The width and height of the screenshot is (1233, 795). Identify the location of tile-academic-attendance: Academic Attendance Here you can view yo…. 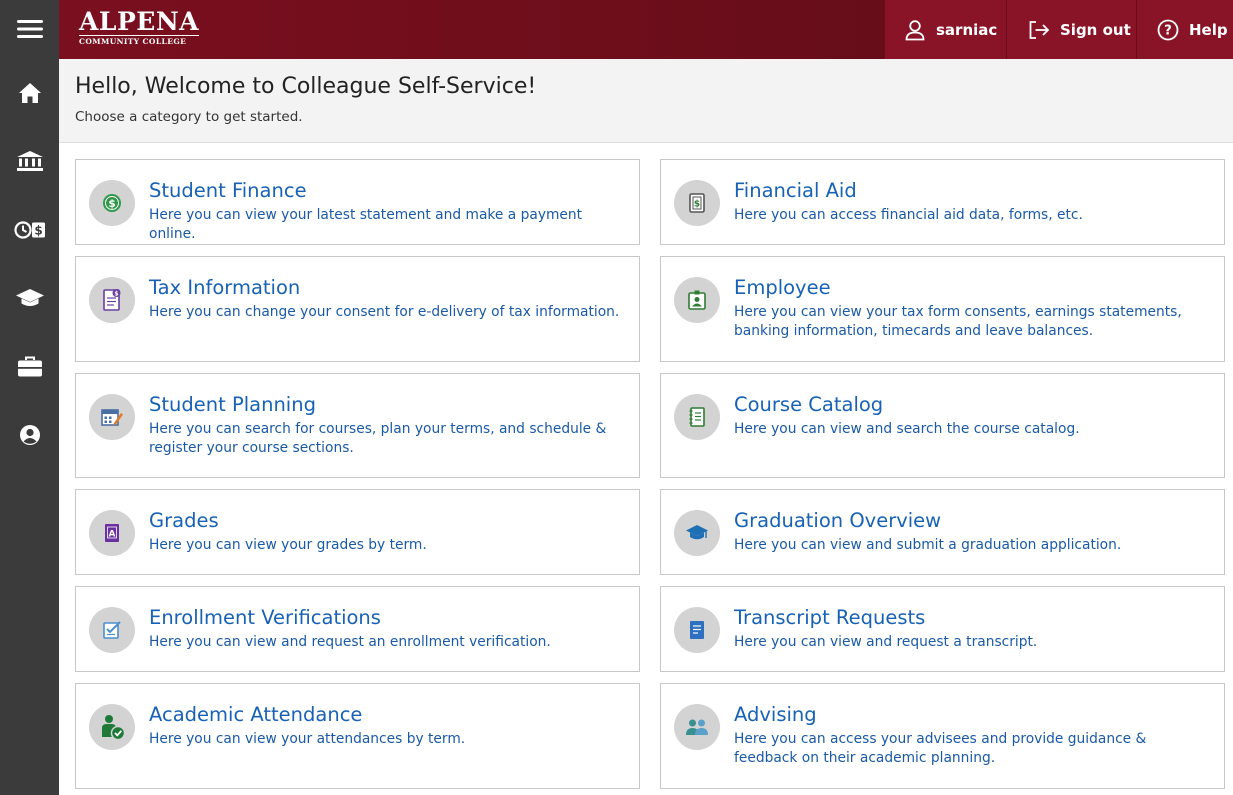
(357, 736).